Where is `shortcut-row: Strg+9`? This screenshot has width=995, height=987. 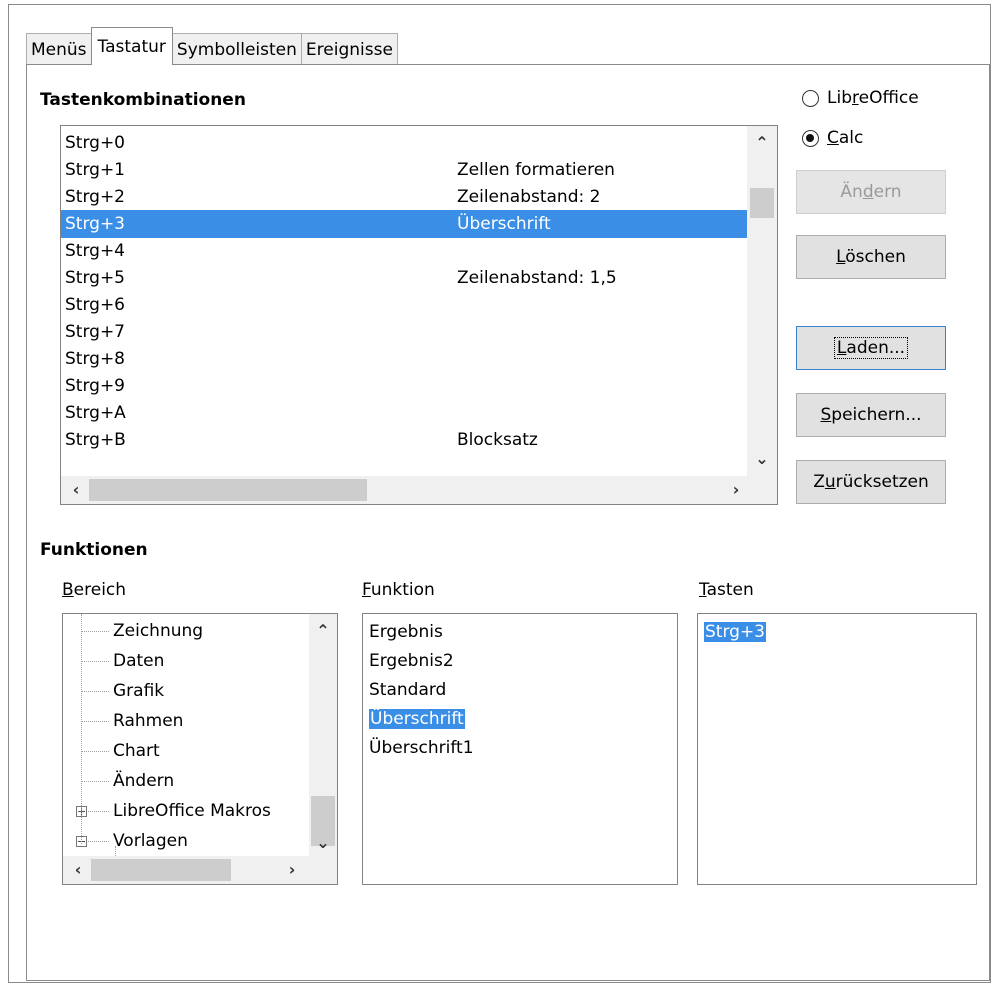
shortcut-row: Strg+9 is located at coordinates (404, 386).